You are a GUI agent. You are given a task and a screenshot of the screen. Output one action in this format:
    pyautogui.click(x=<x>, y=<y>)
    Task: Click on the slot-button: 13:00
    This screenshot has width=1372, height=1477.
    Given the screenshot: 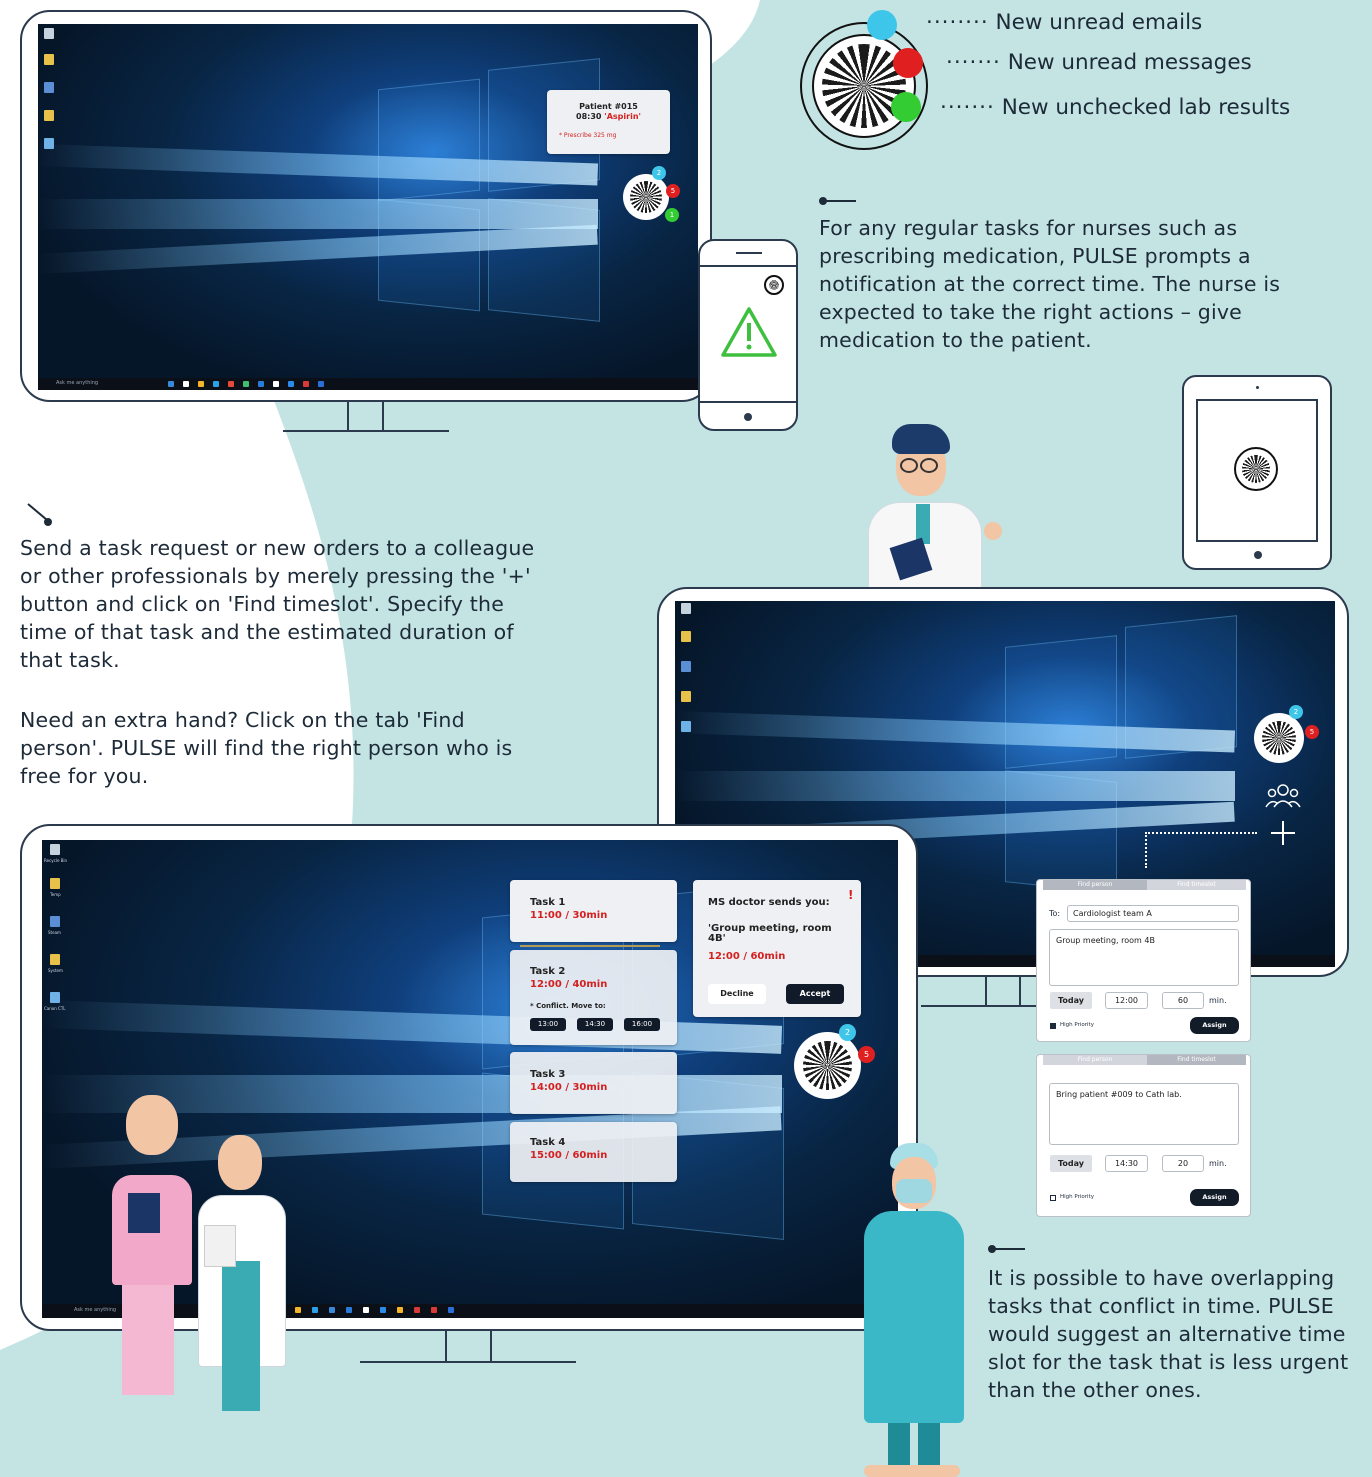 What is the action you would take?
    pyautogui.click(x=548, y=1024)
    